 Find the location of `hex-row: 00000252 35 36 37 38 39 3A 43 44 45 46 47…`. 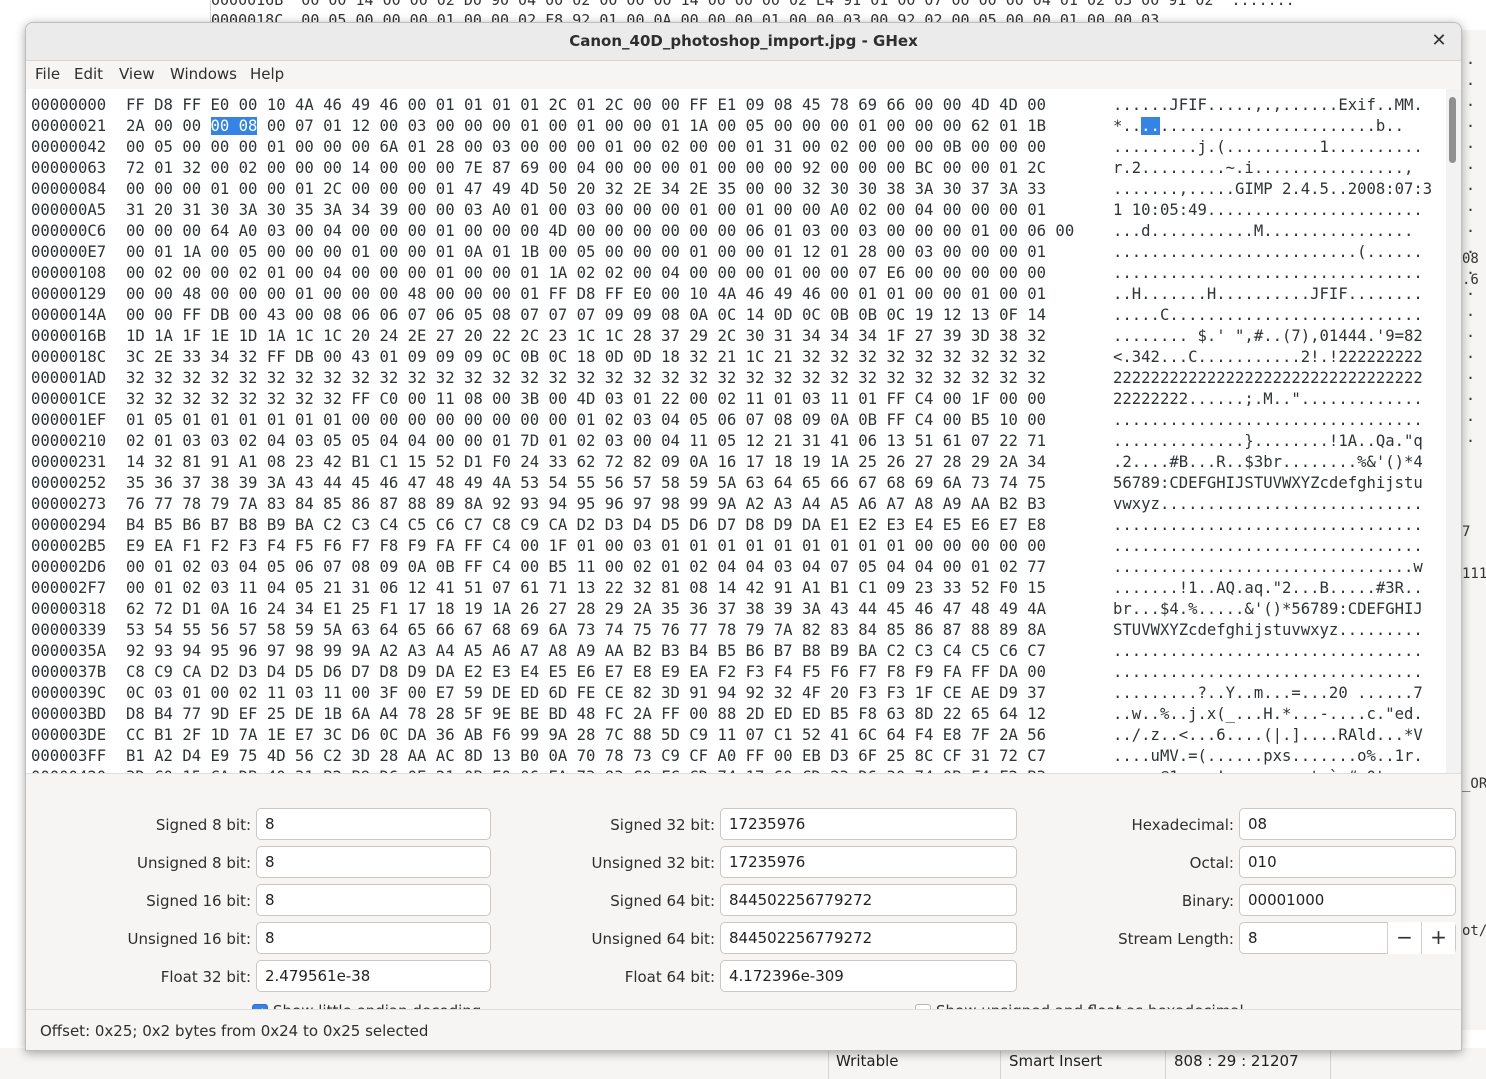

hex-row: 00000252 35 36 37 38 39 3A 43 44 45 46 47… is located at coordinates (736, 483).